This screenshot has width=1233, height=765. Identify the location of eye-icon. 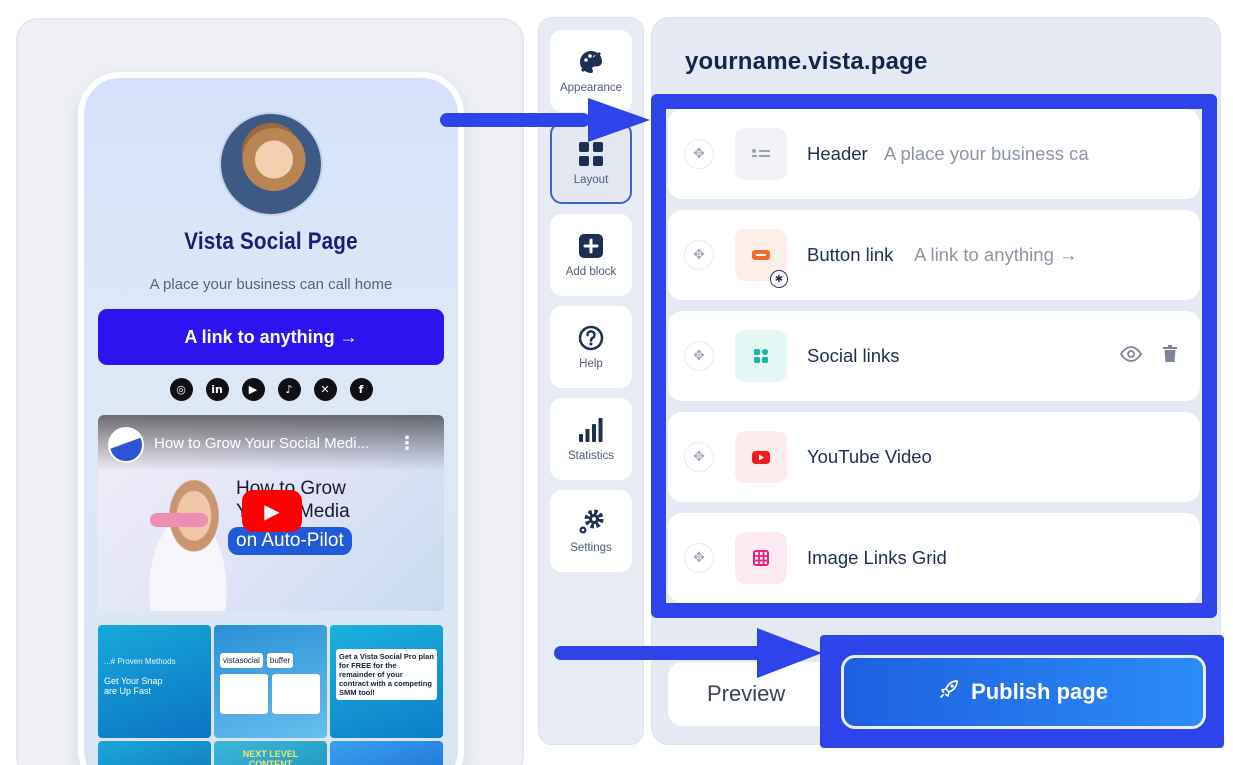
(1131, 356).